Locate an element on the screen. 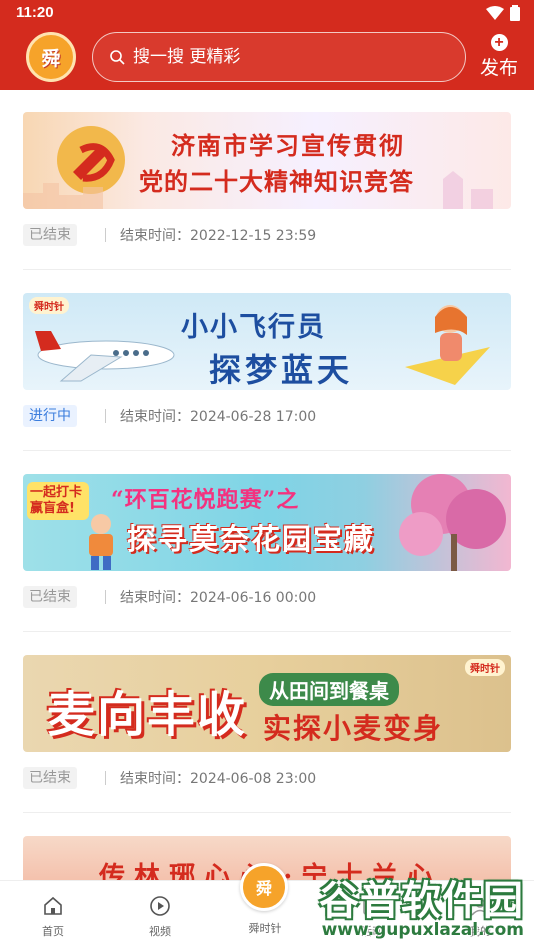 The height and width of the screenshot is (950, 534). banner-title-line1: “环百花悦跑赛”之 is located at coordinates (205, 500).